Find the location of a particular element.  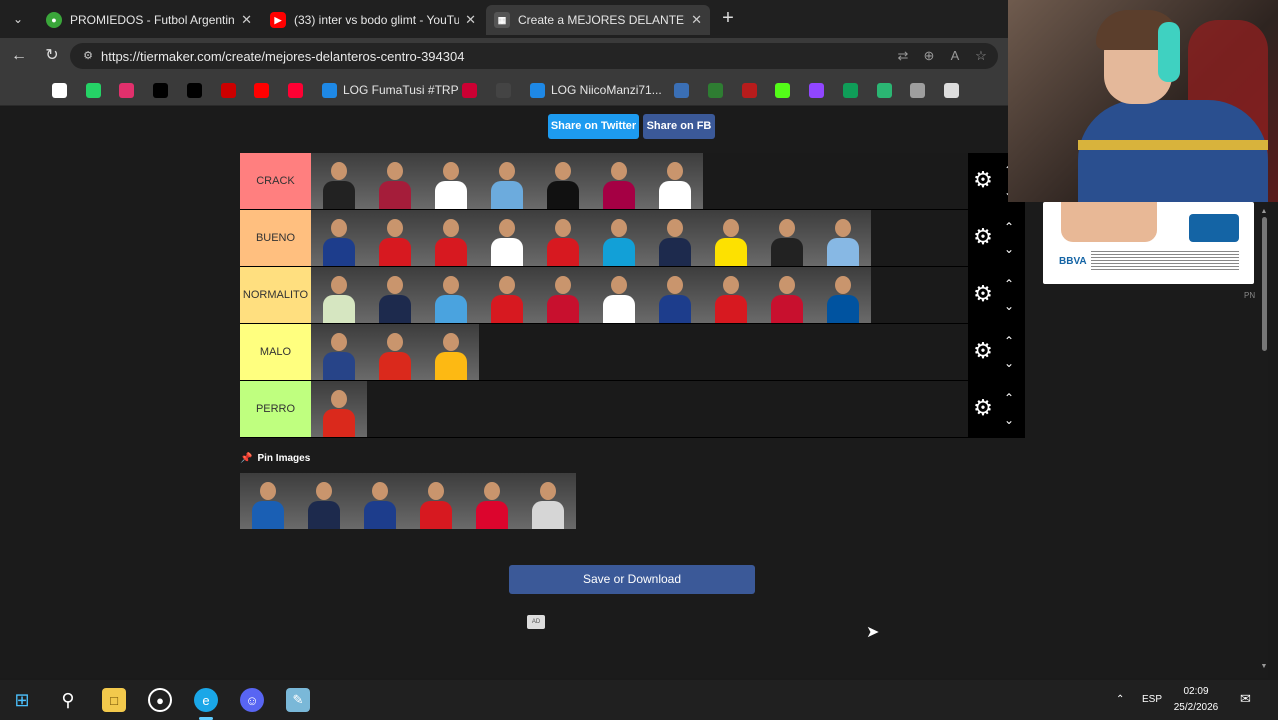

bookmark-instagram is located at coordinates (126, 90).